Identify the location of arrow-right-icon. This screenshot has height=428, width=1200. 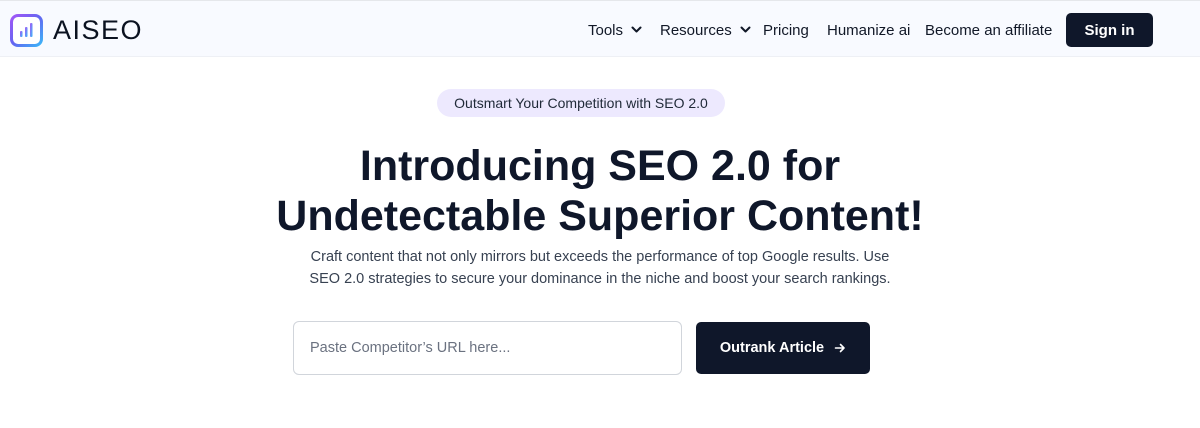
(840, 348).